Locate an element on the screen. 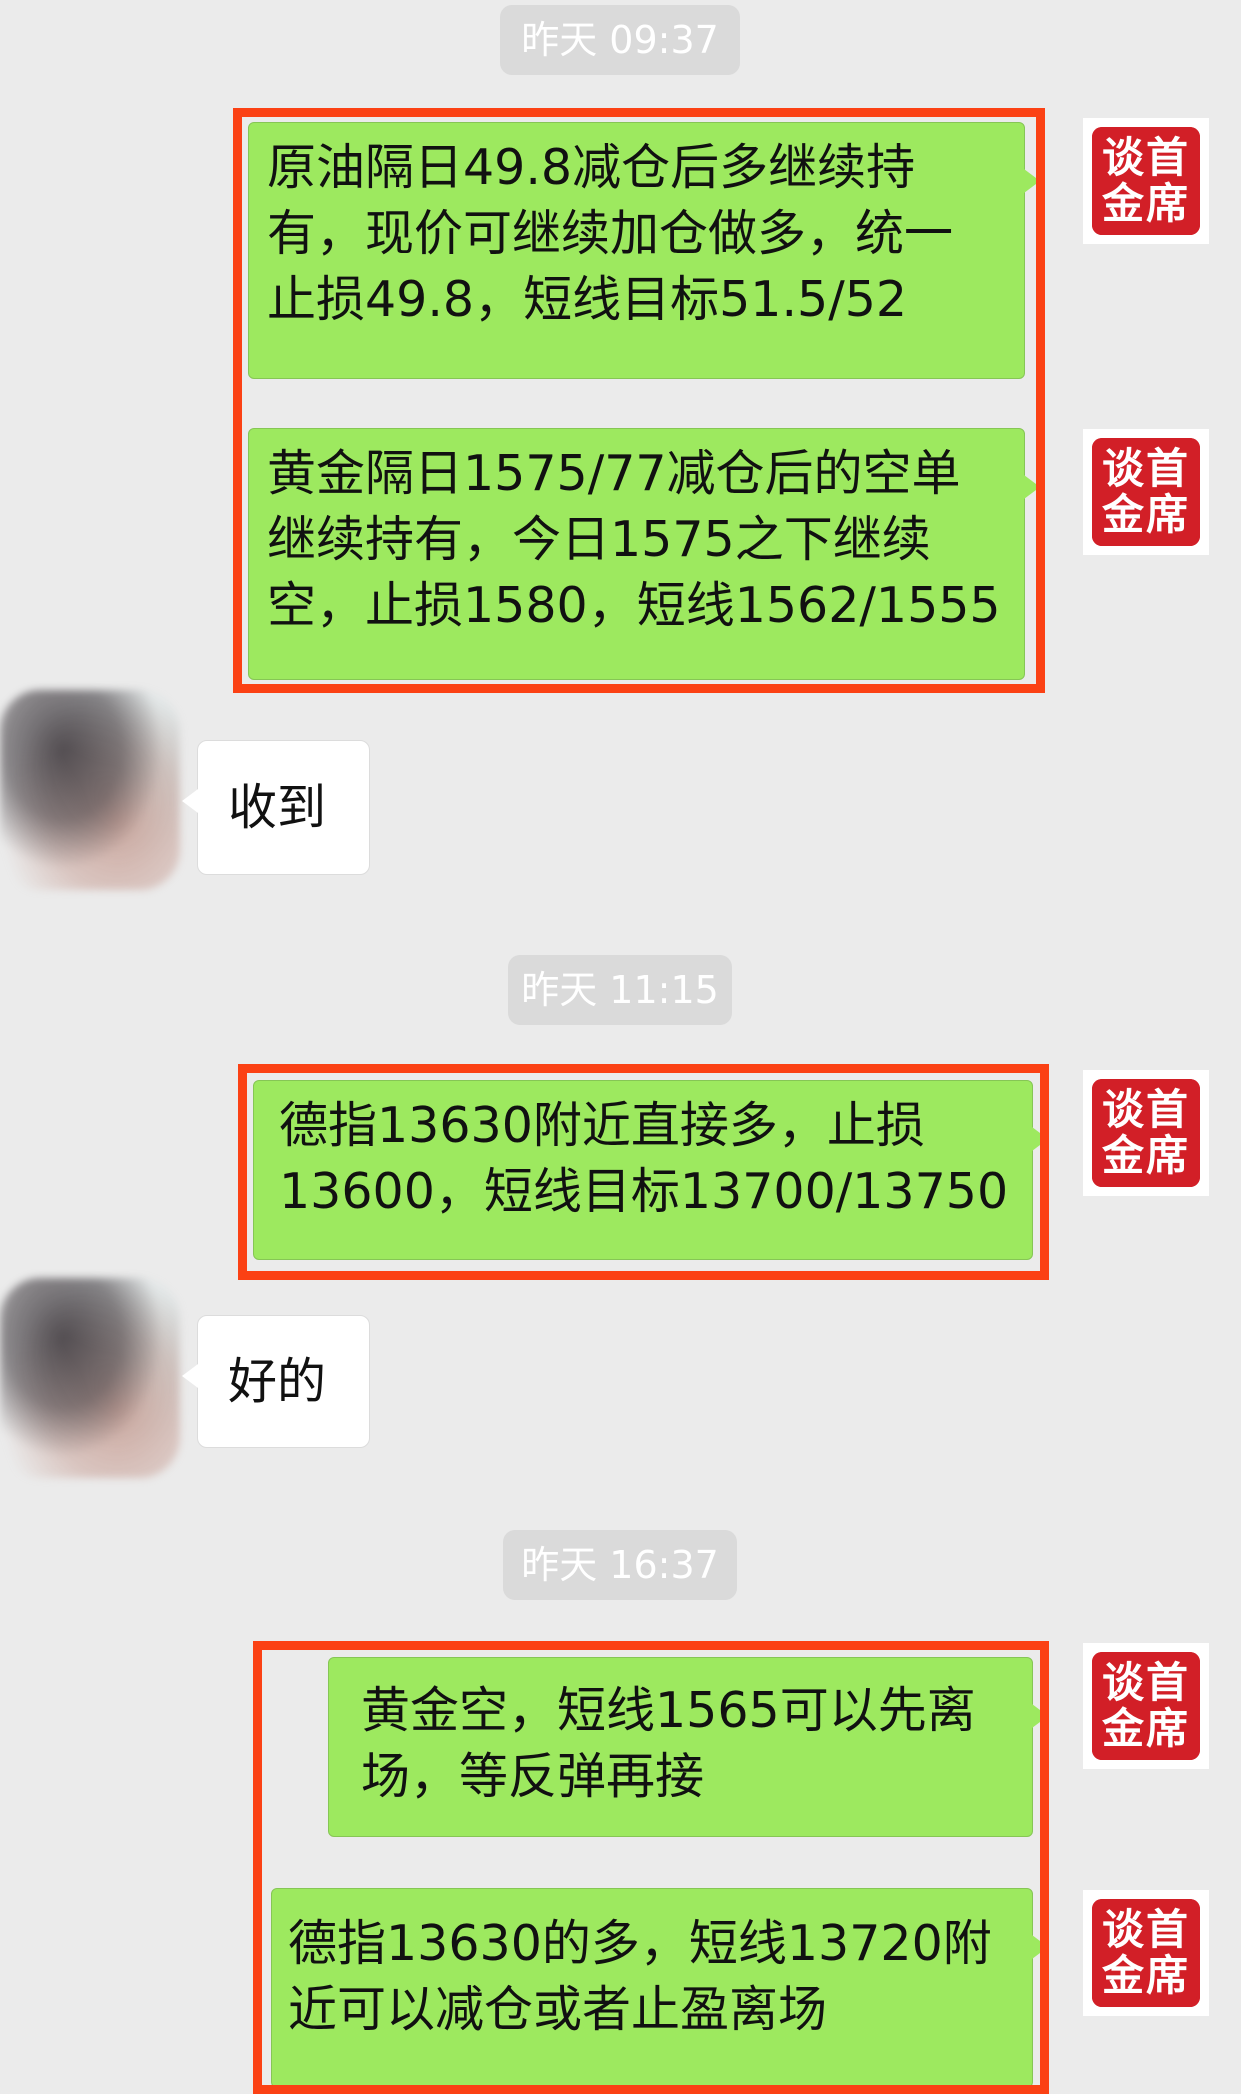 The width and height of the screenshot is (1241, 2094). message-text: 好的 is located at coordinates (277, 1381).